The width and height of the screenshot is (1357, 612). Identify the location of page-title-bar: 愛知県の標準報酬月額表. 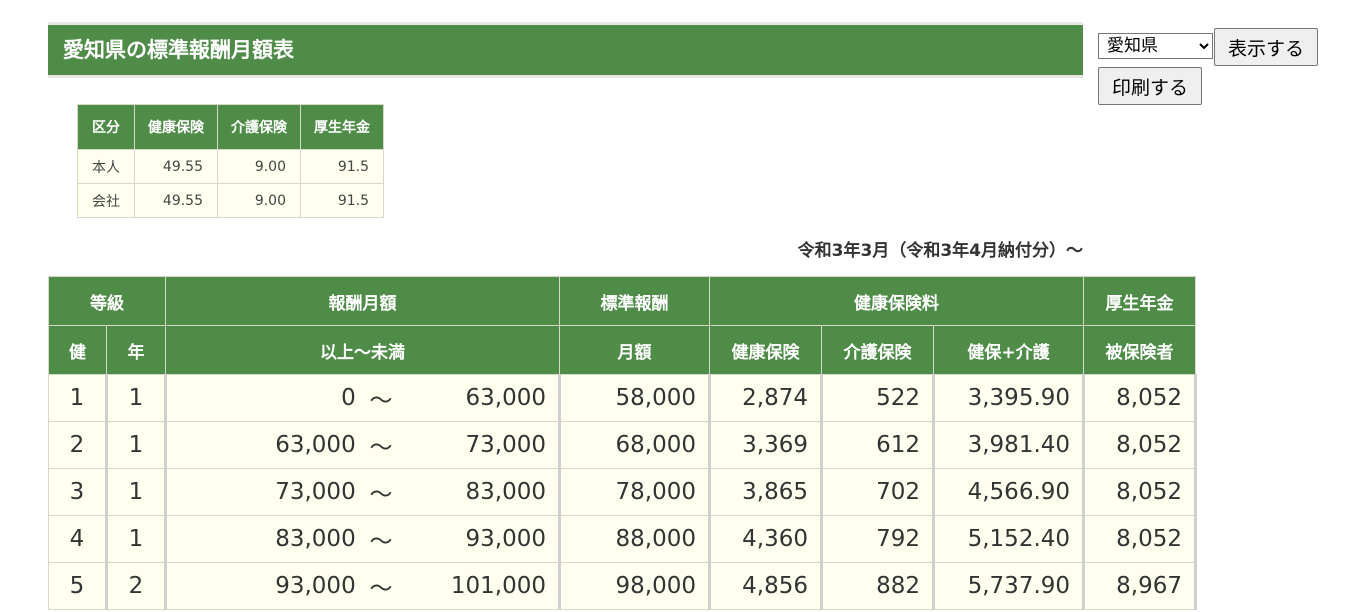
(565, 50).